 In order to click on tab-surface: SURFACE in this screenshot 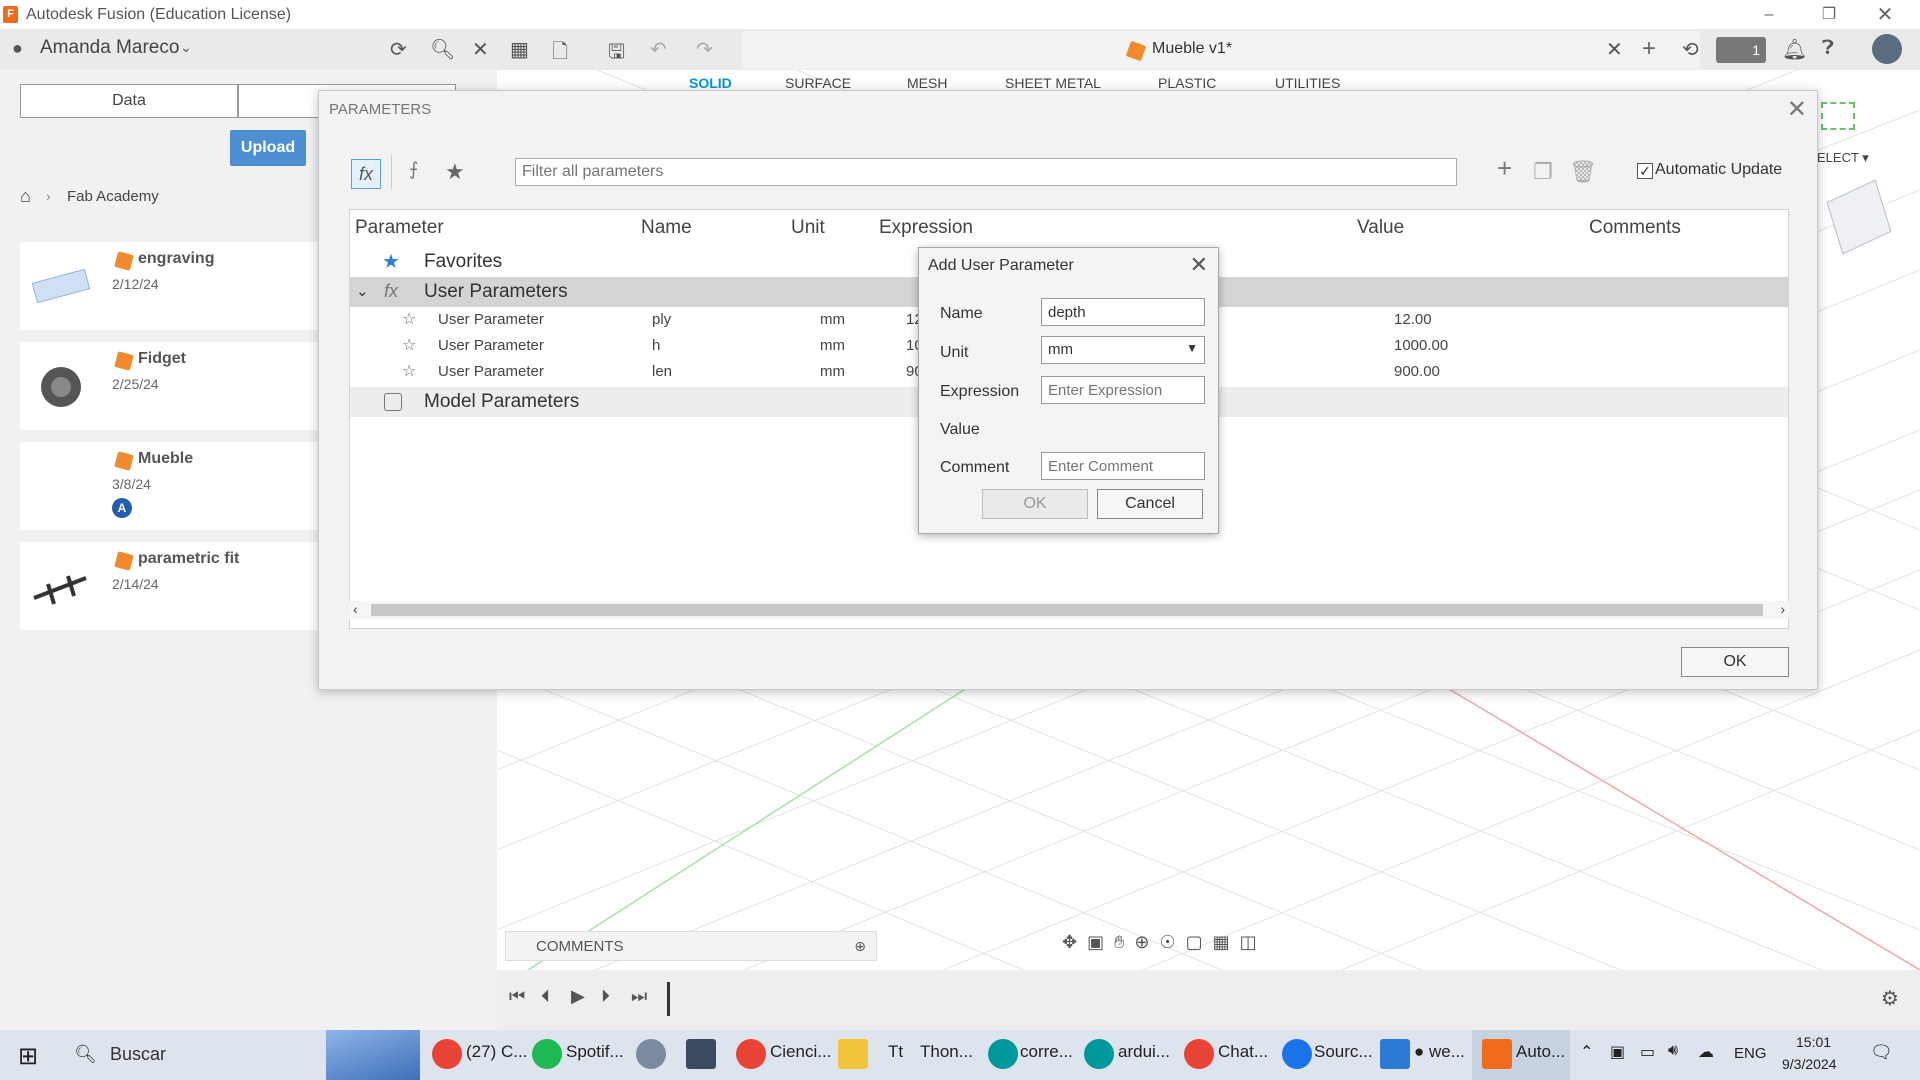, I will do `click(818, 83)`.